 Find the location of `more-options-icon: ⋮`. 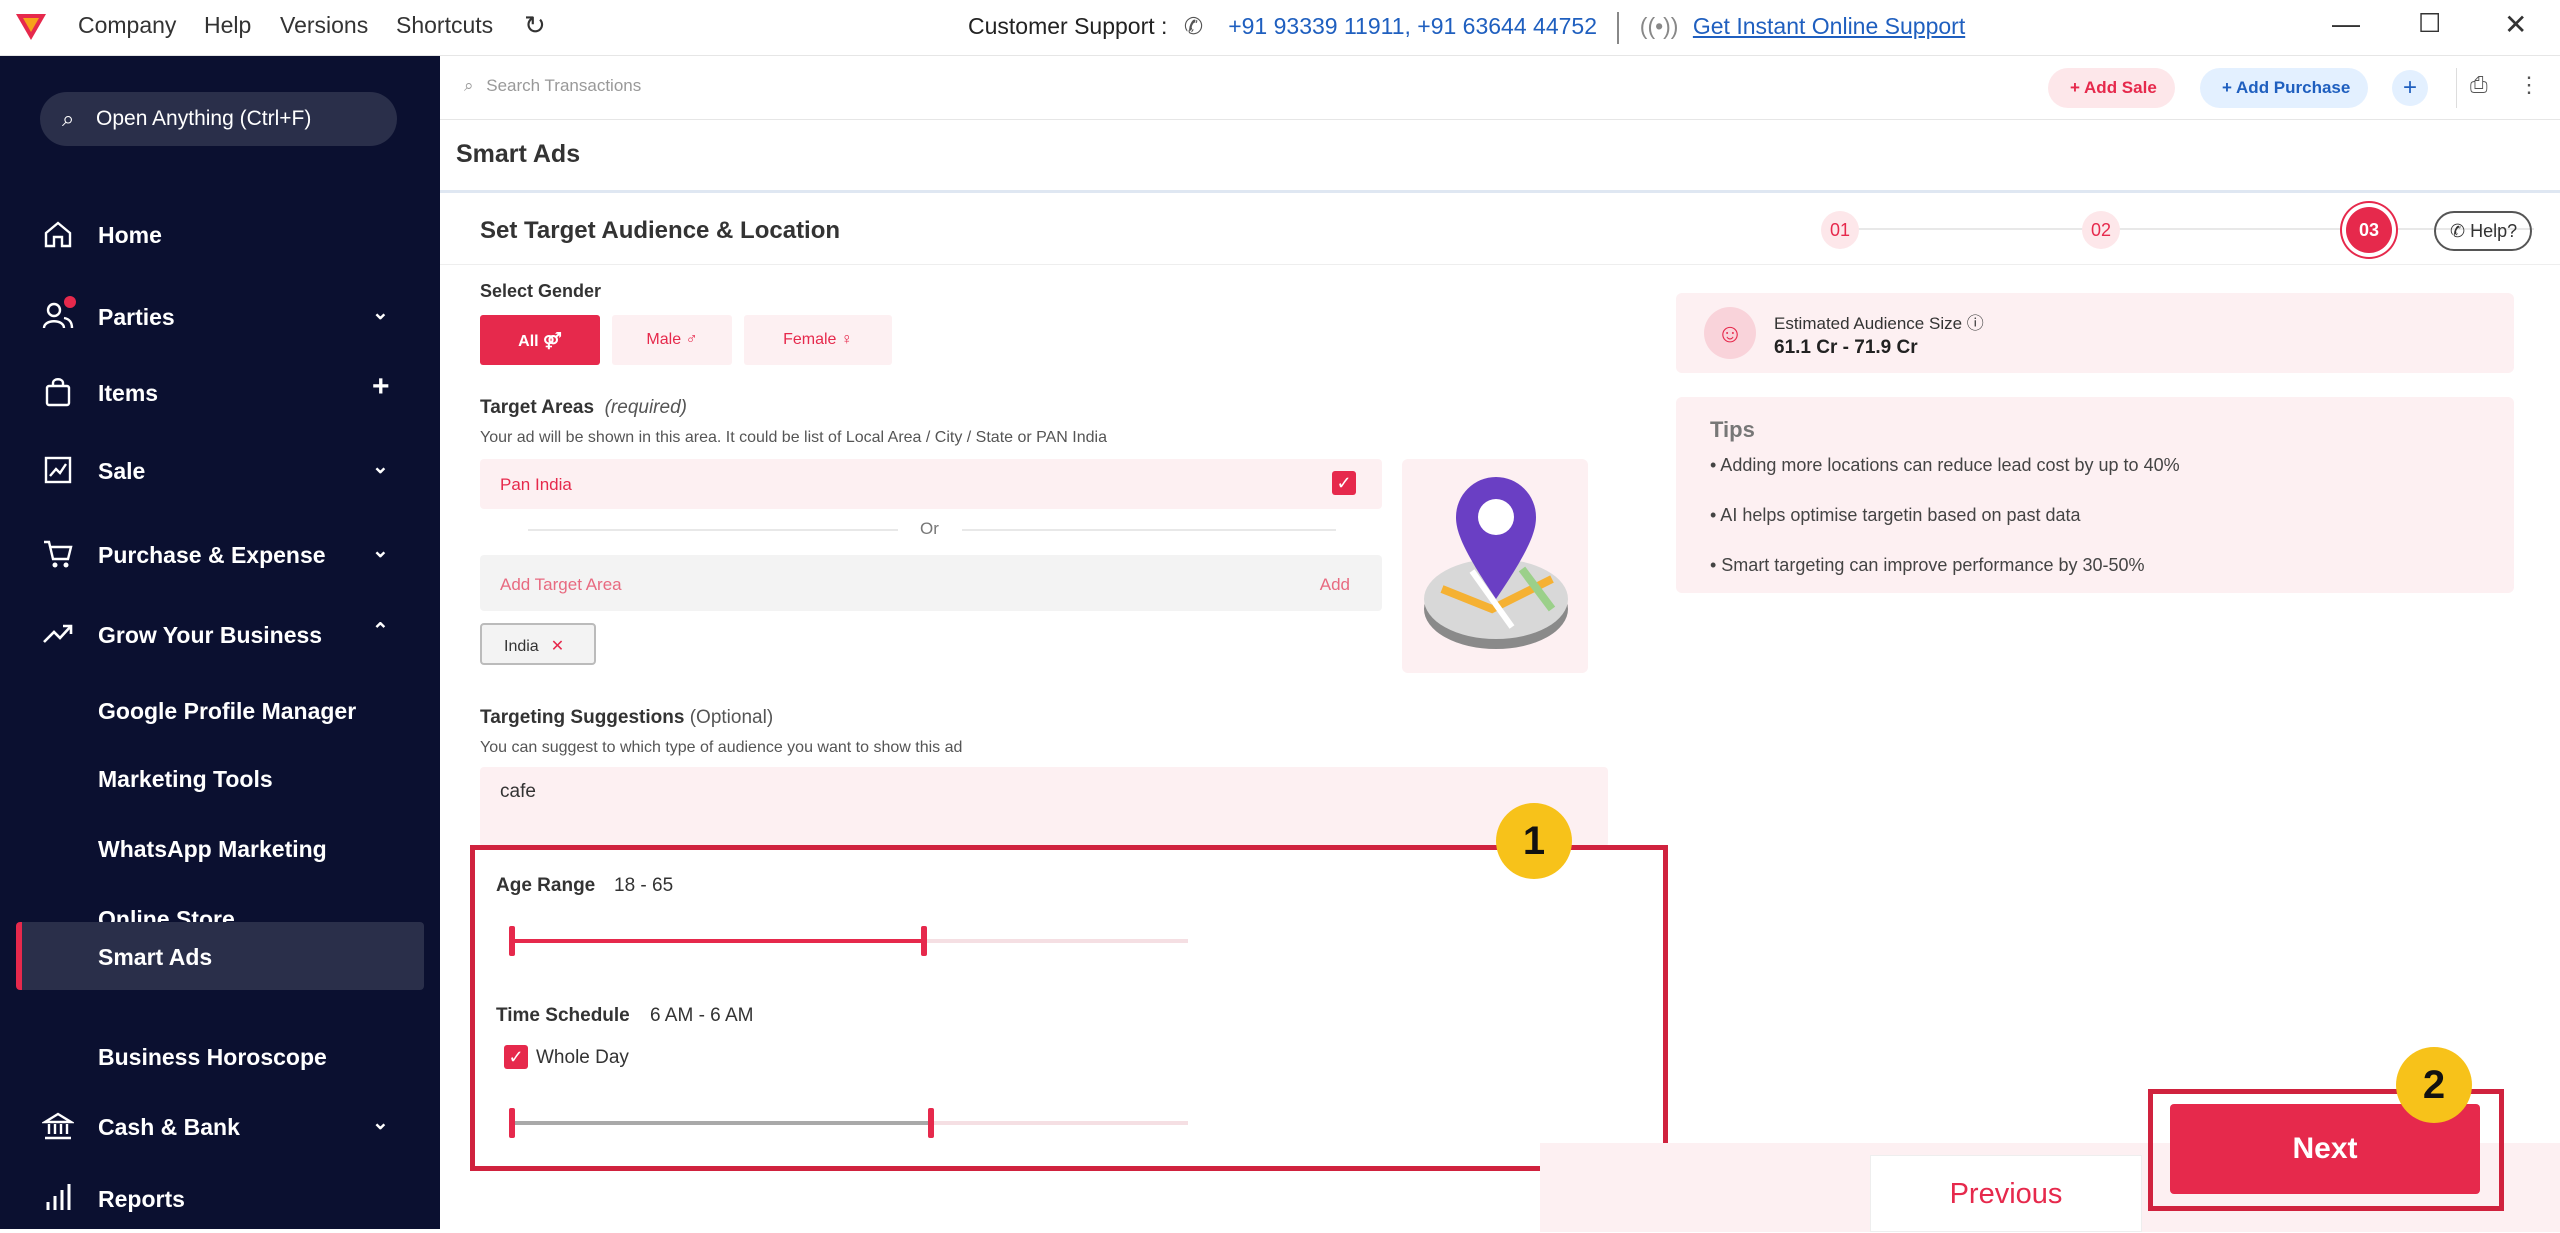

more-options-icon: ⋮ is located at coordinates (2529, 85).